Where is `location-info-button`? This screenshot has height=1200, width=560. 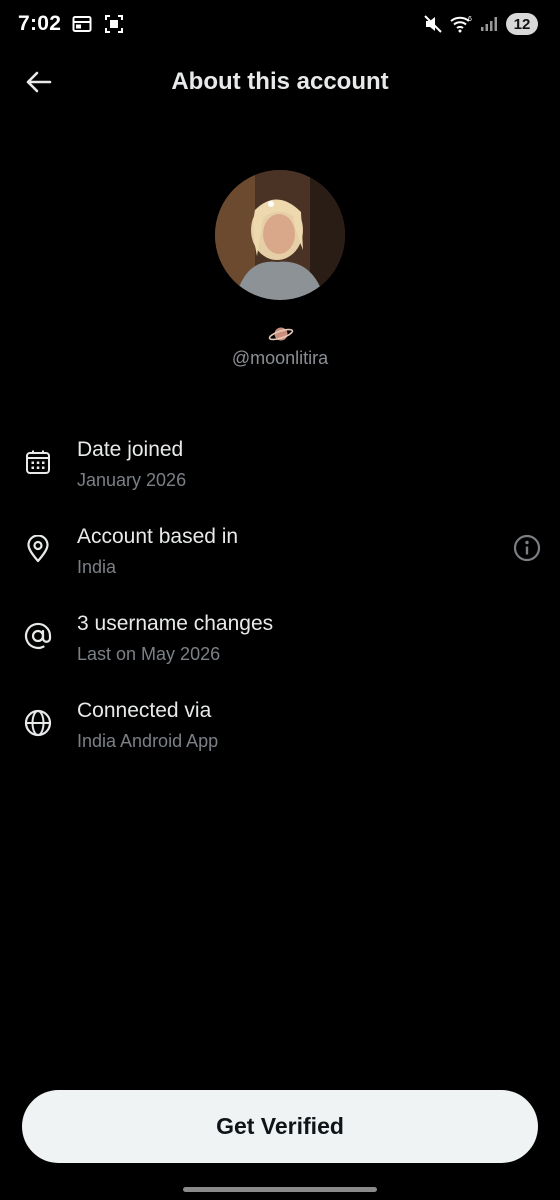
location-info-button is located at coordinates (527, 548).